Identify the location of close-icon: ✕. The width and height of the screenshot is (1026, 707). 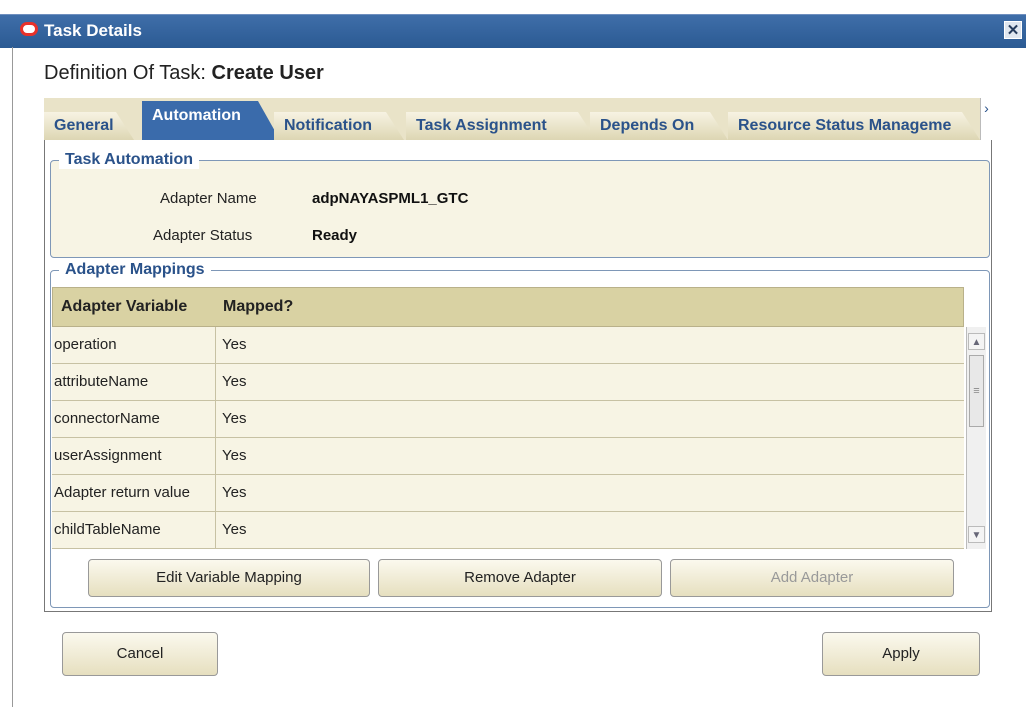
(1013, 30).